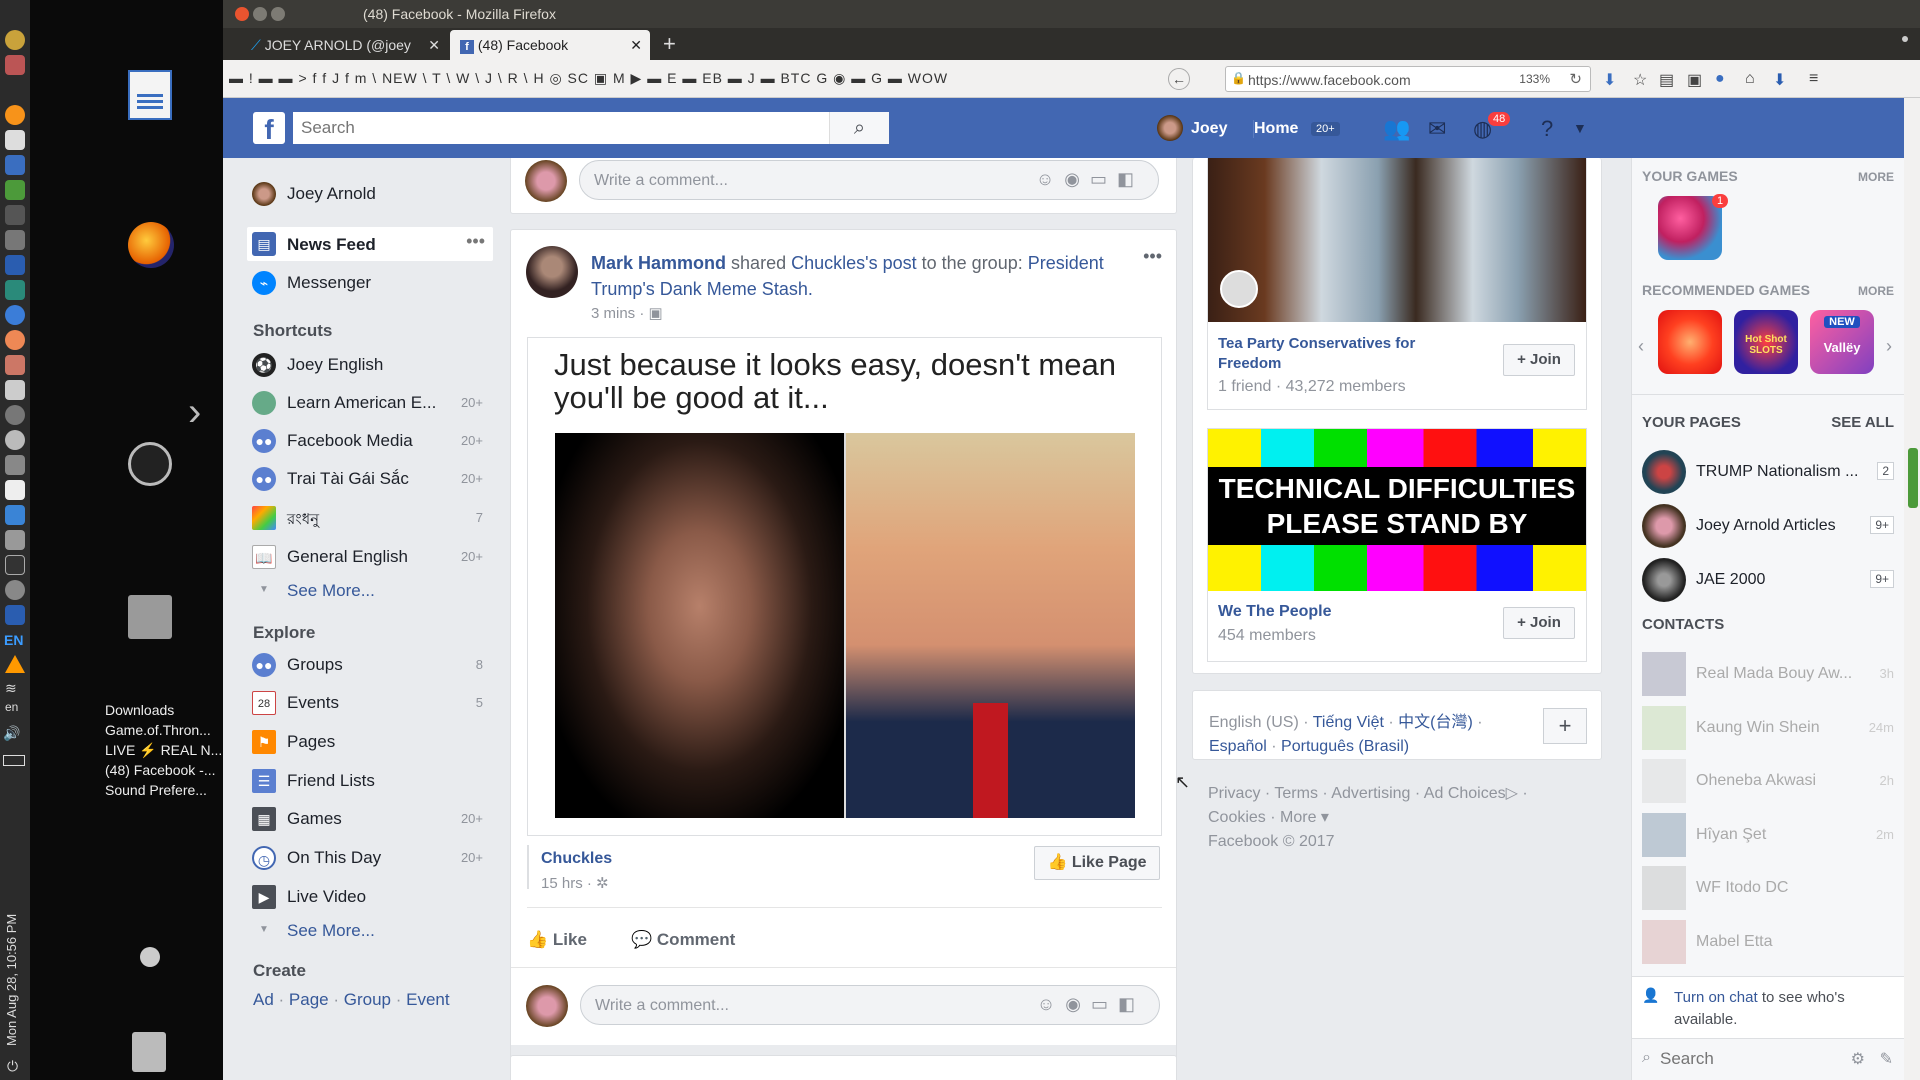 The width and height of the screenshot is (1920, 1080). Describe the element at coordinates (552, 272) in the screenshot. I see `author-avatar` at that location.